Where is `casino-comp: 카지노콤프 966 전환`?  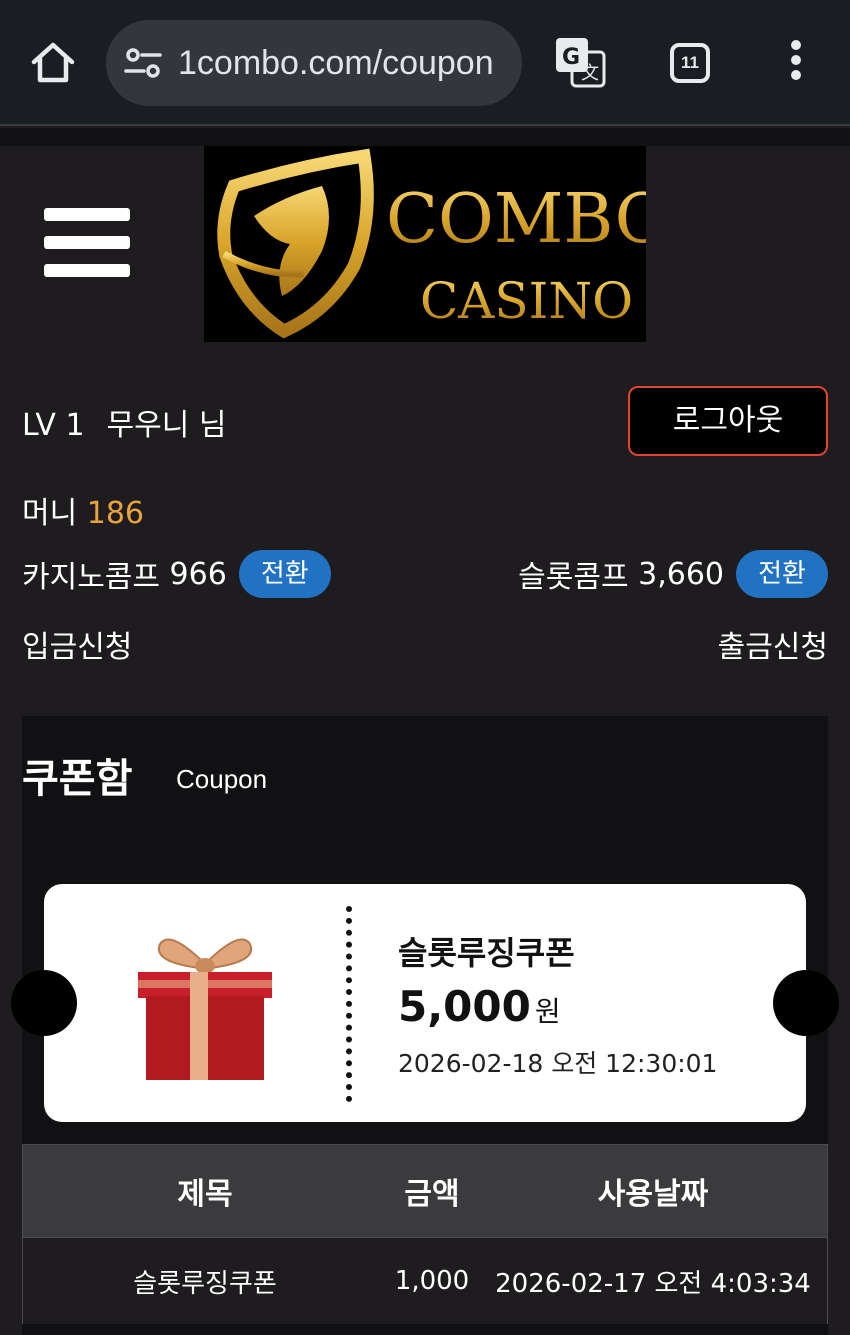
casino-comp: 카지노콤프 966 전환 is located at coordinates (176, 574).